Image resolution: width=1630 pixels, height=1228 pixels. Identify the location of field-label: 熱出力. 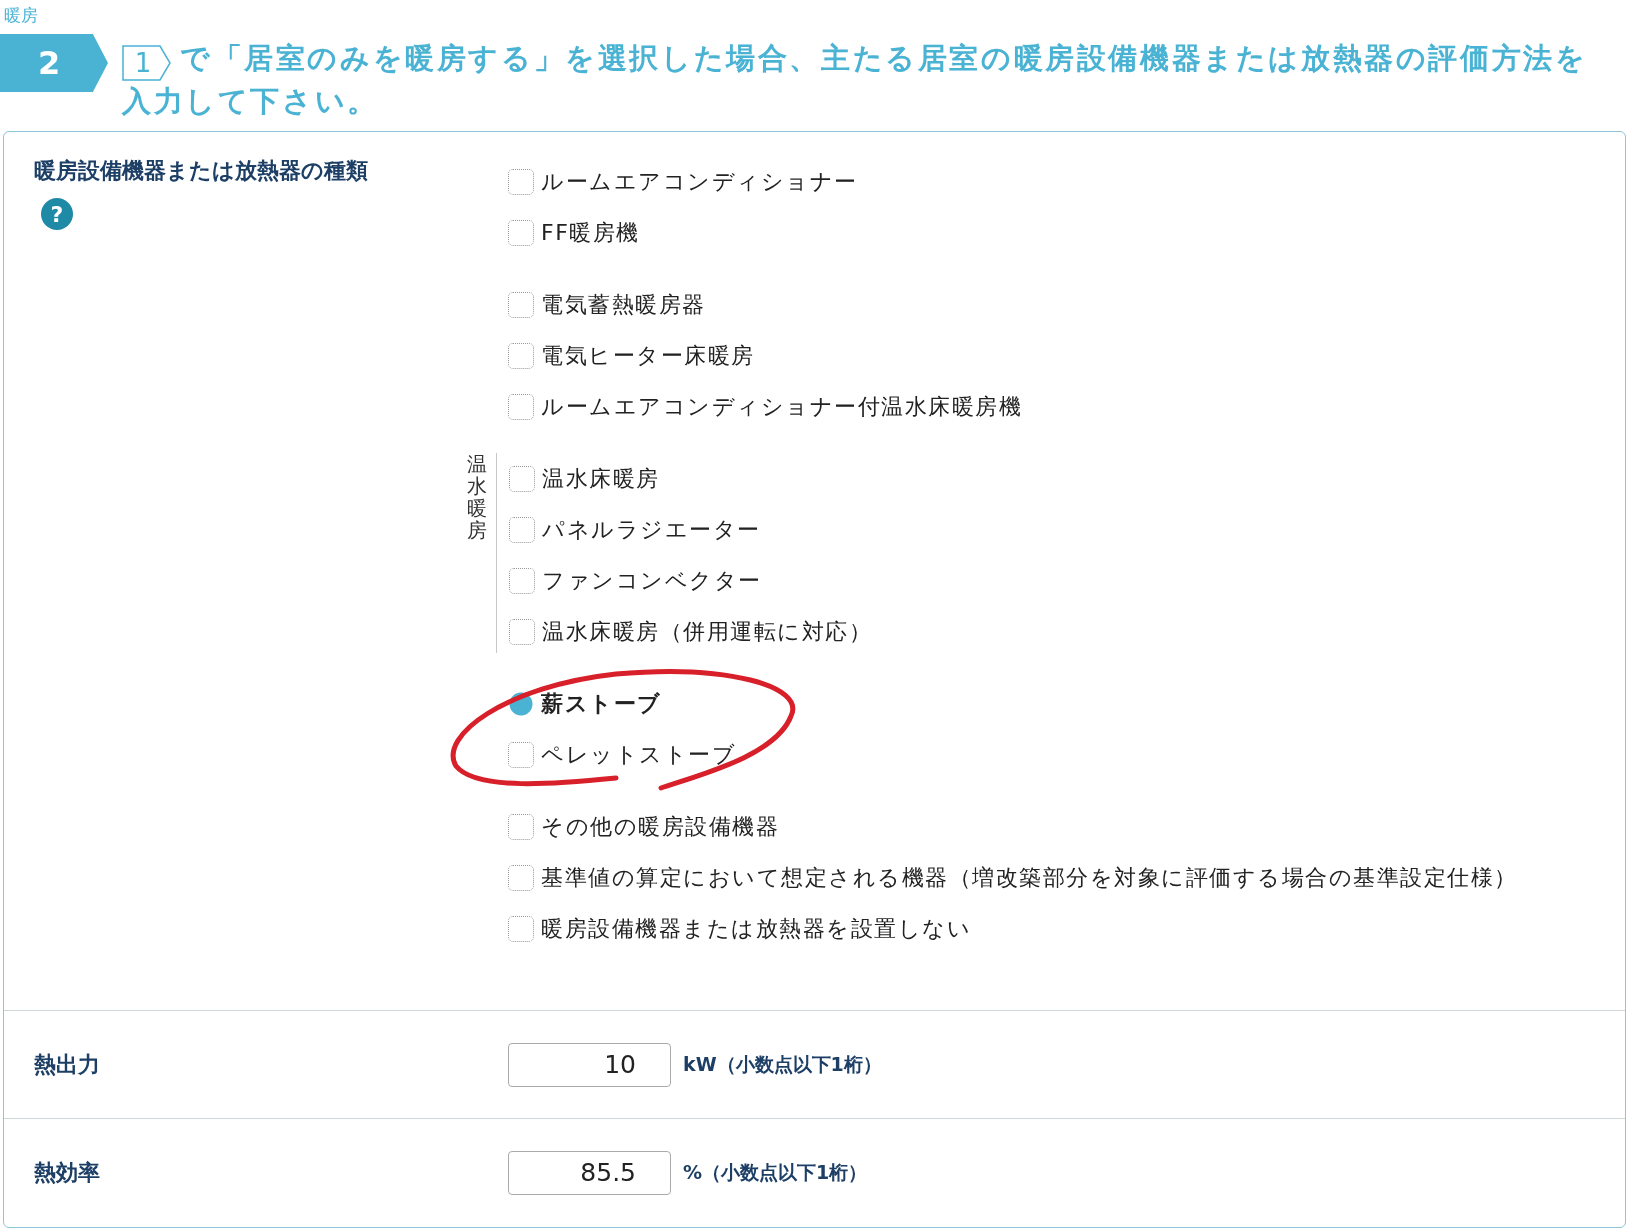
(67, 1064).